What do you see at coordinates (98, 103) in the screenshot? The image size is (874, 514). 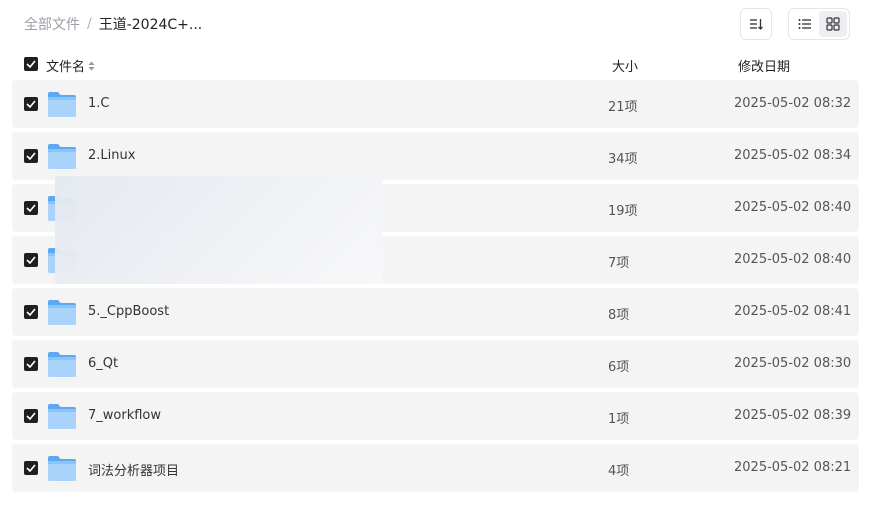 I see `file-name: 1.C` at bounding box center [98, 103].